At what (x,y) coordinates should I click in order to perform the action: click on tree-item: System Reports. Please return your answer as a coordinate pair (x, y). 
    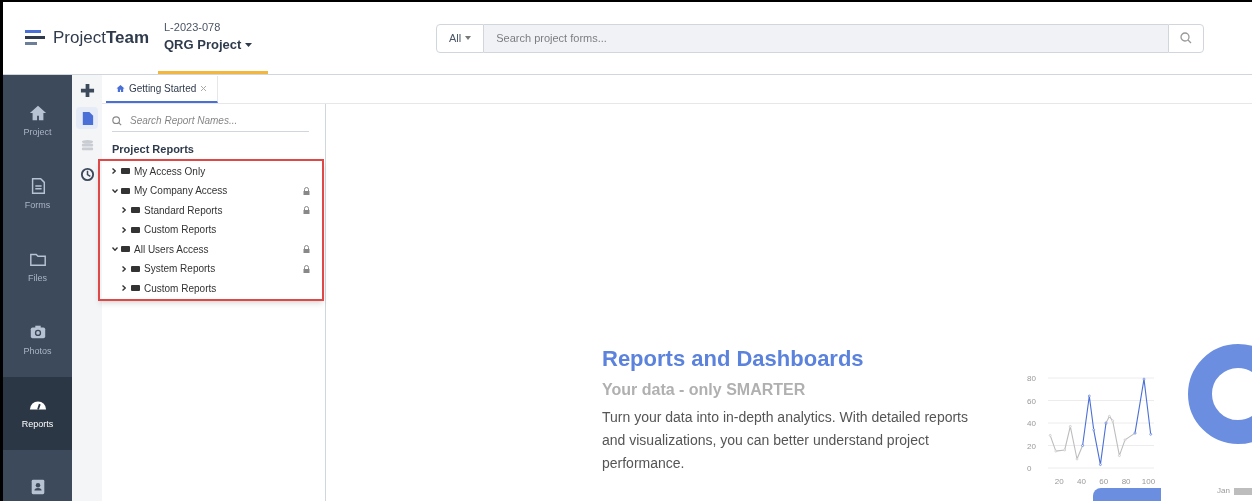
    Looking at the image, I should click on (223, 269).